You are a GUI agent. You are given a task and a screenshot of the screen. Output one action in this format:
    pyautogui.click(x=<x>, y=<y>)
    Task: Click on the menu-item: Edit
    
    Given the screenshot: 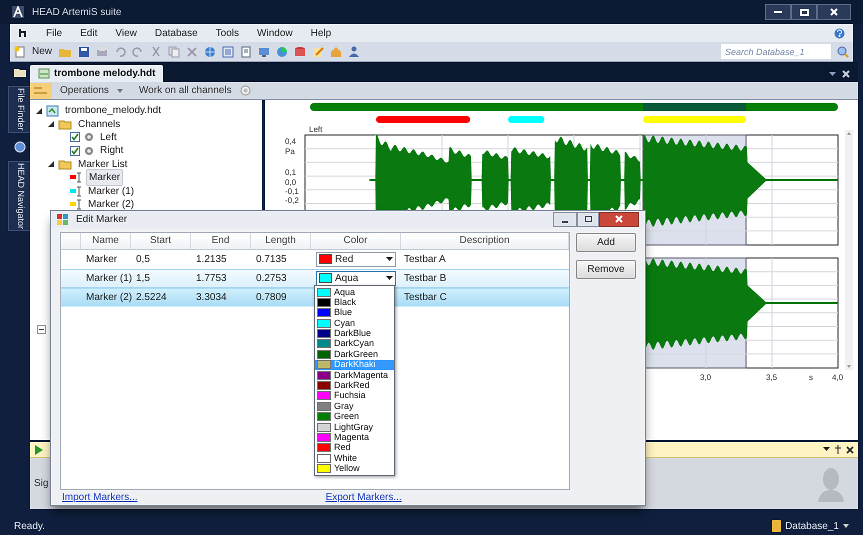 What is the action you would take?
    pyautogui.click(x=89, y=33)
    